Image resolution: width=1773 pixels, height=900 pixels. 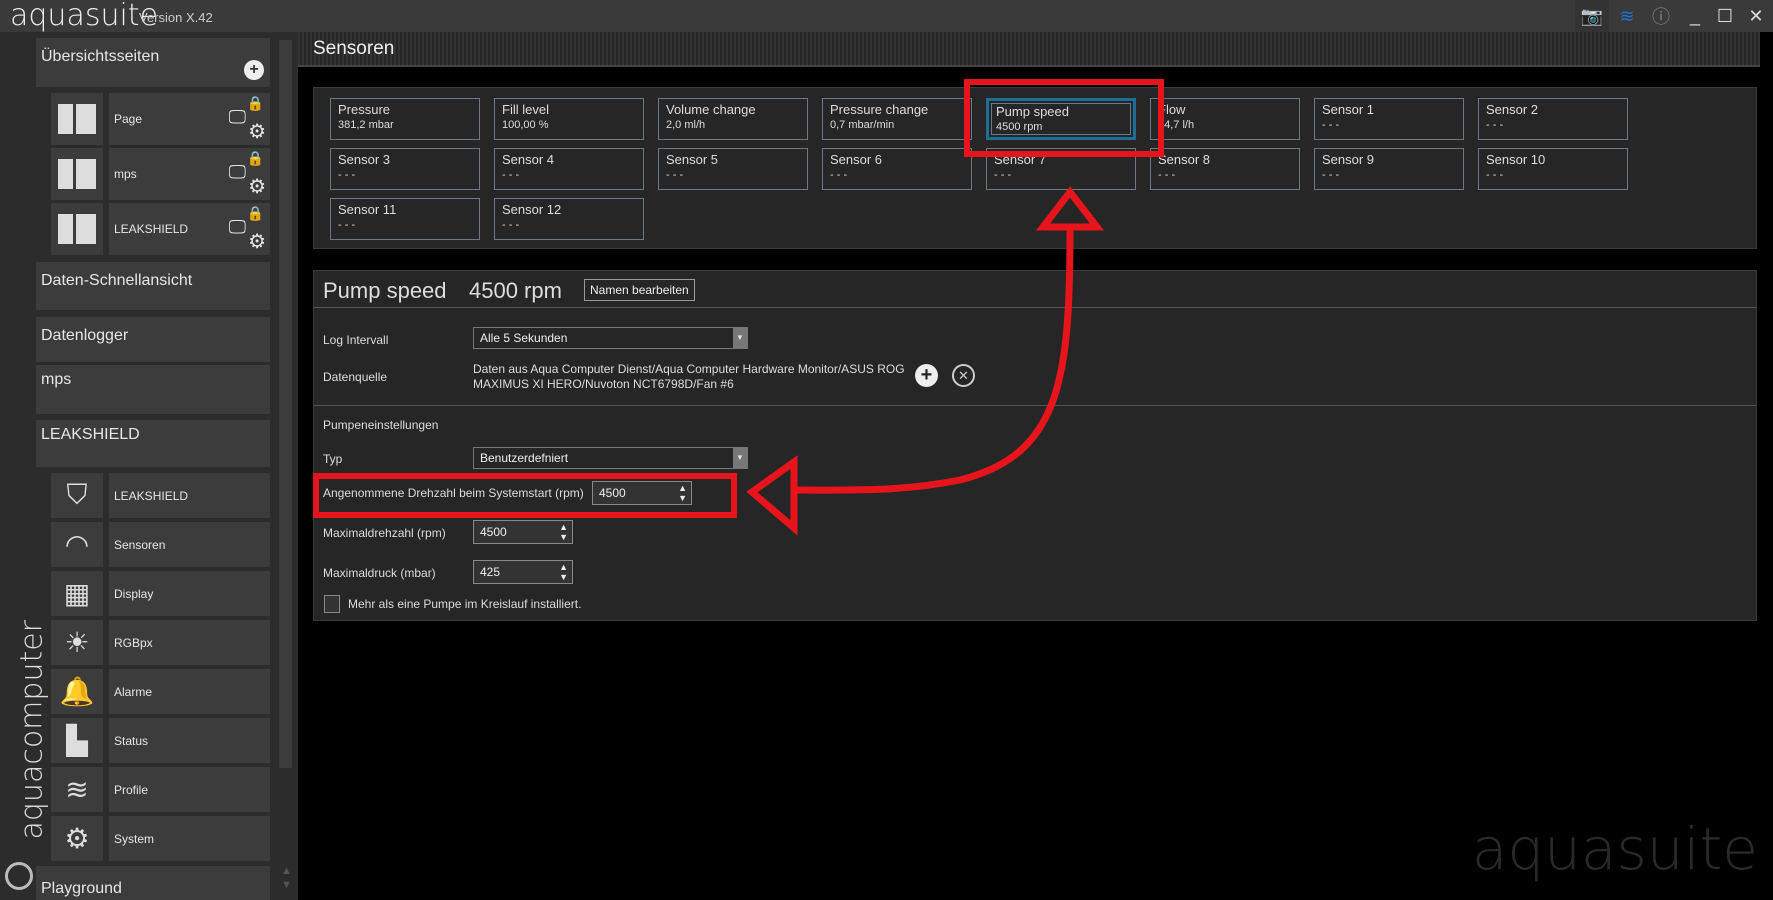 I want to click on annotation-arrow-head-left, so click(x=772, y=495).